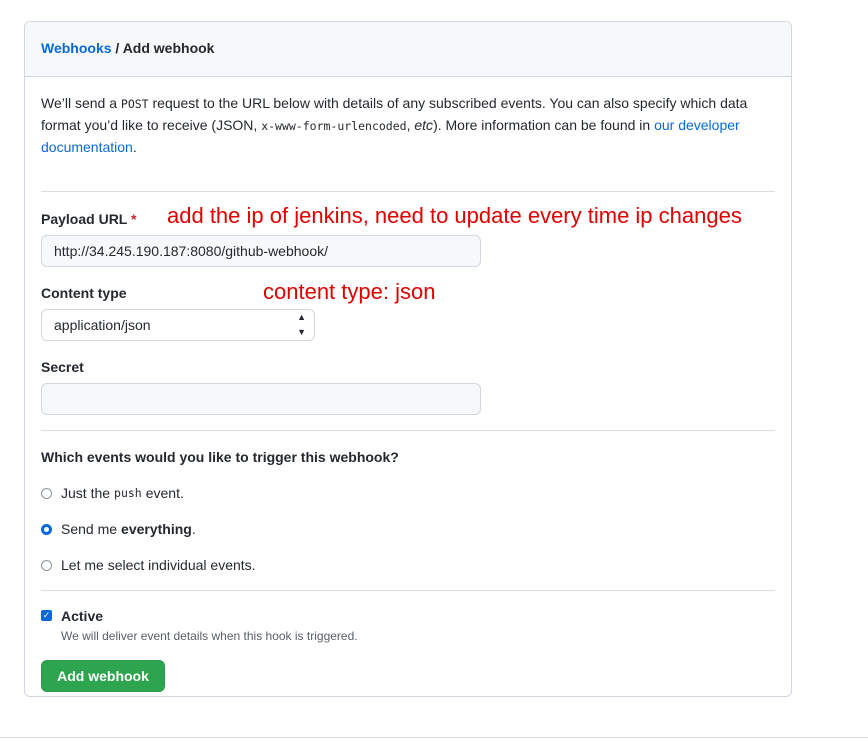 The height and width of the screenshot is (741, 868). What do you see at coordinates (112, 493) in the screenshot?
I see `radio-push-event: Just the push event.` at bounding box center [112, 493].